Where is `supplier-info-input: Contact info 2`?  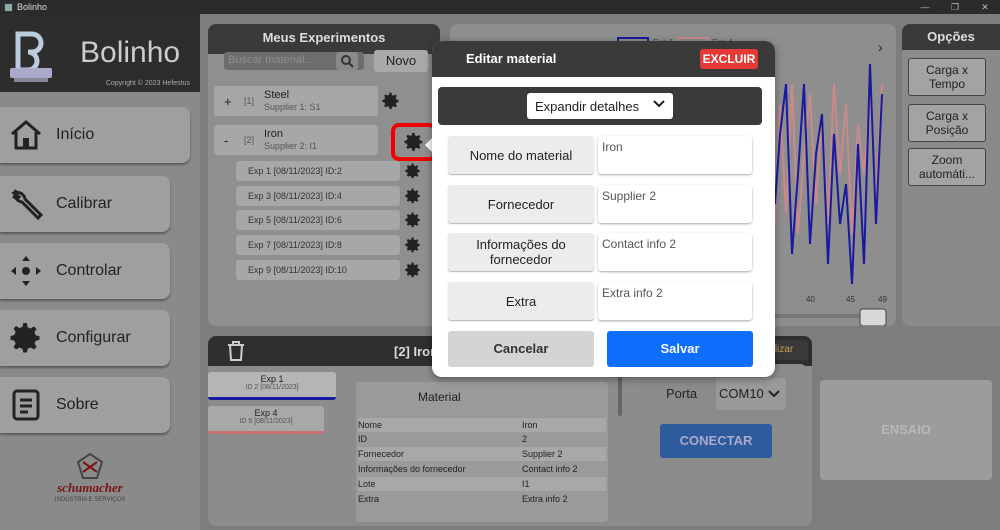 supplier-info-input: Contact info 2 is located at coordinates (675, 252).